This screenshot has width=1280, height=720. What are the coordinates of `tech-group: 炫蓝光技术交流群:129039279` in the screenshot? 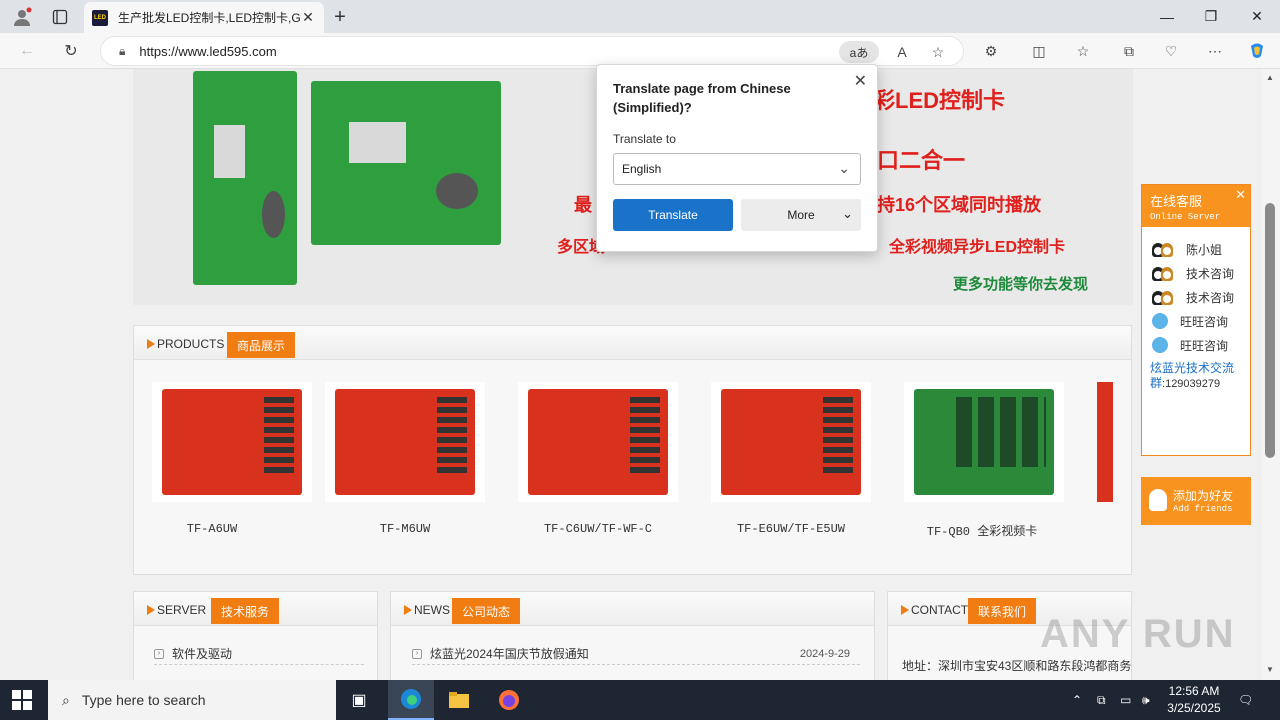 It's located at (1196, 376).